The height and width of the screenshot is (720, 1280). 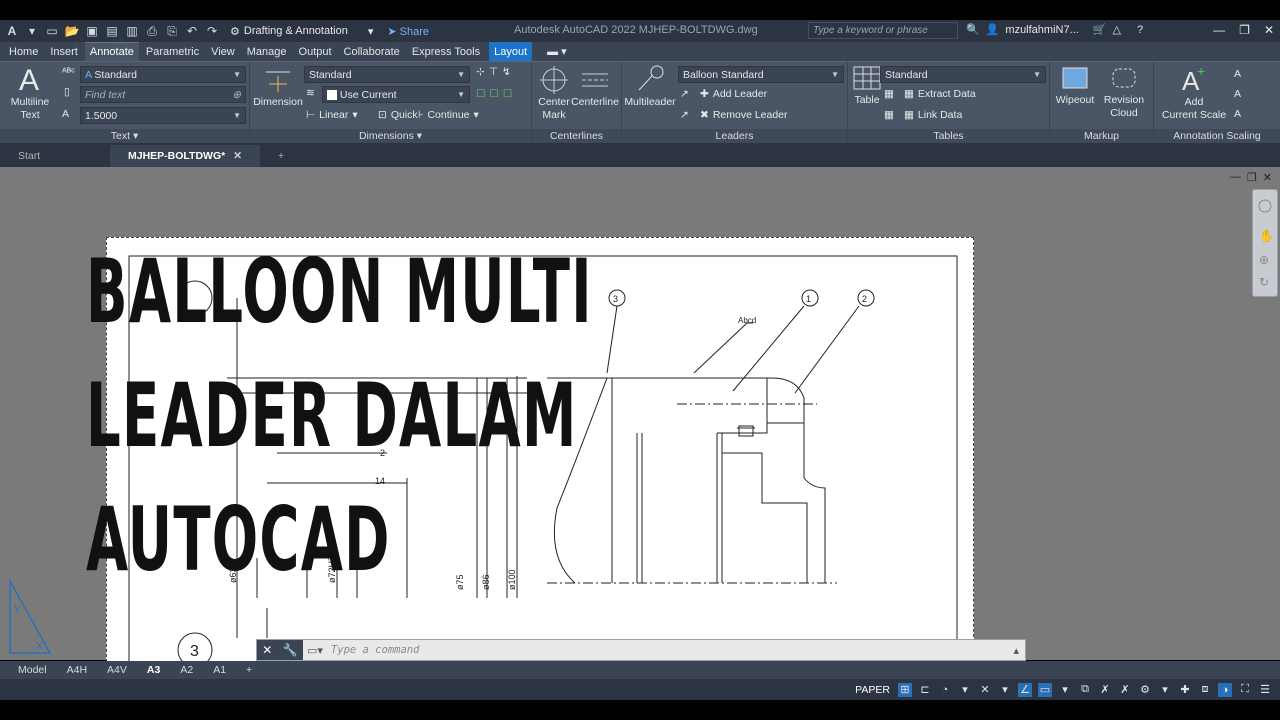 What do you see at coordinates (1116, 29) in the screenshot?
I see `a360-icon: △` at bounding box center [1116, 29].